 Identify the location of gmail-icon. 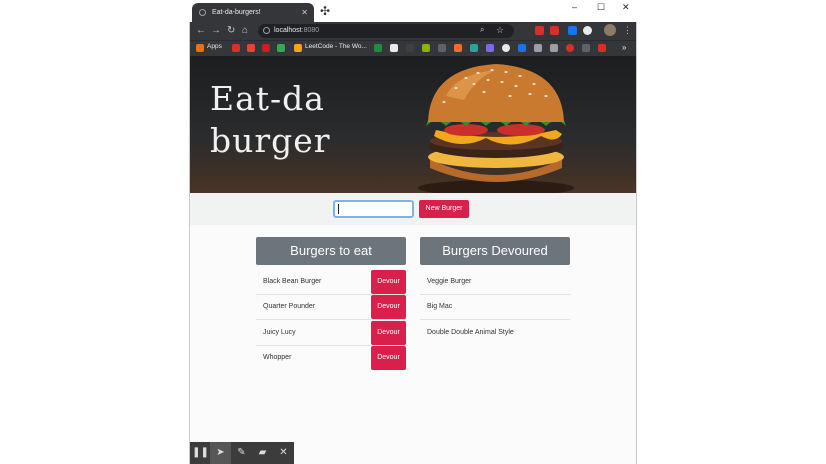
(251, 48).